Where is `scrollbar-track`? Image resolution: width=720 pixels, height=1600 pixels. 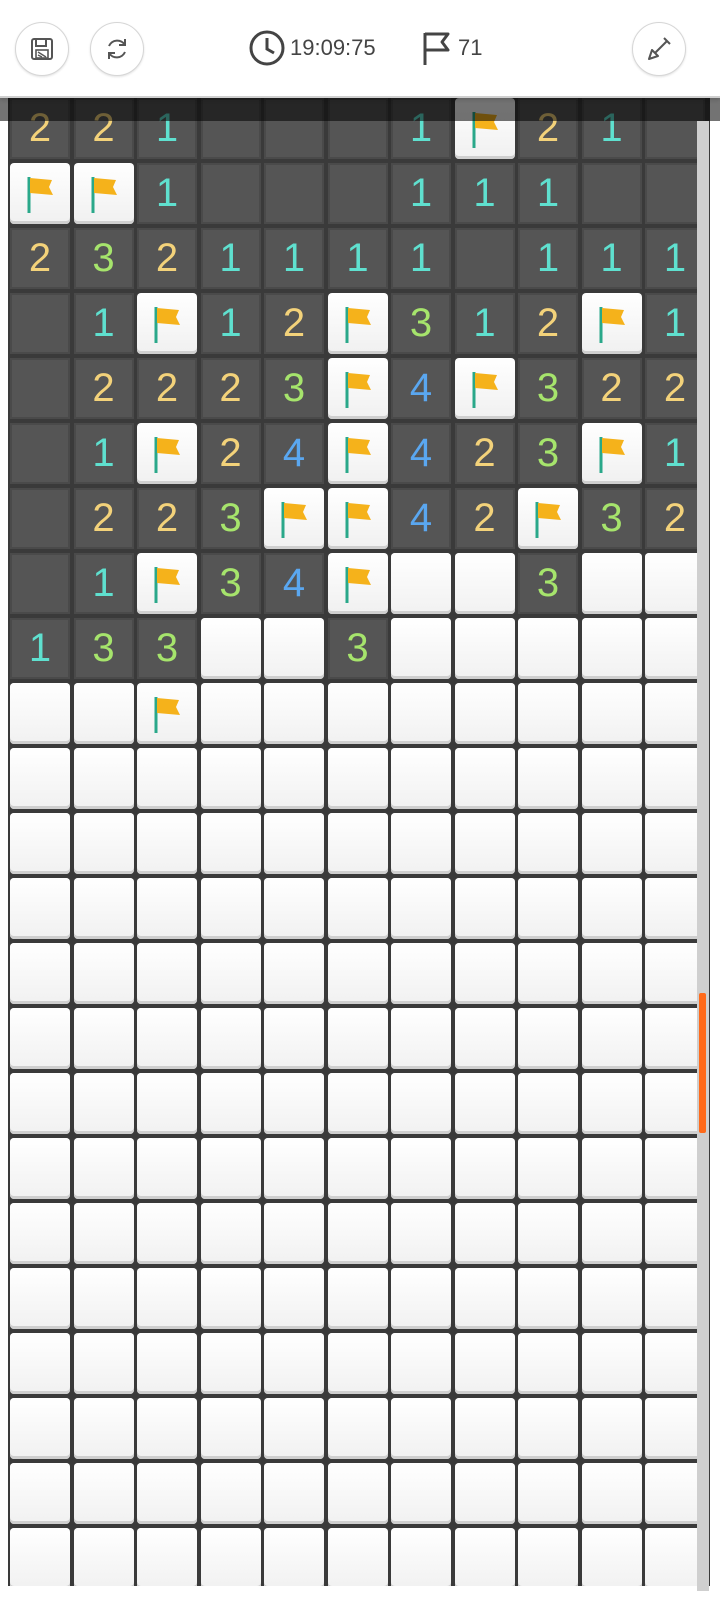 scrollbar-track is located at coordinates (703, 856).